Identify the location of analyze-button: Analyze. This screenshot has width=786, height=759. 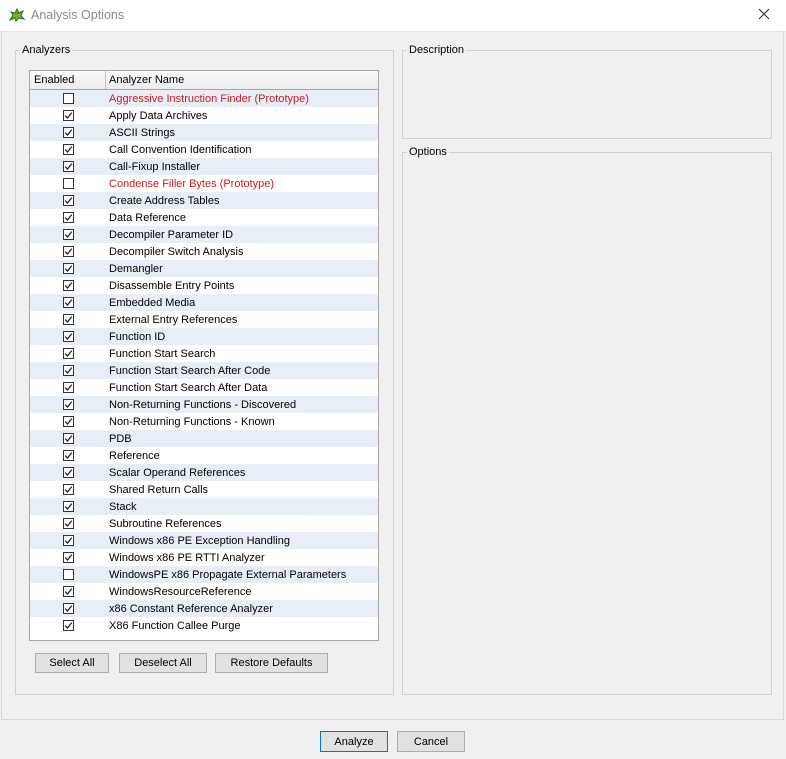
(354, 741).